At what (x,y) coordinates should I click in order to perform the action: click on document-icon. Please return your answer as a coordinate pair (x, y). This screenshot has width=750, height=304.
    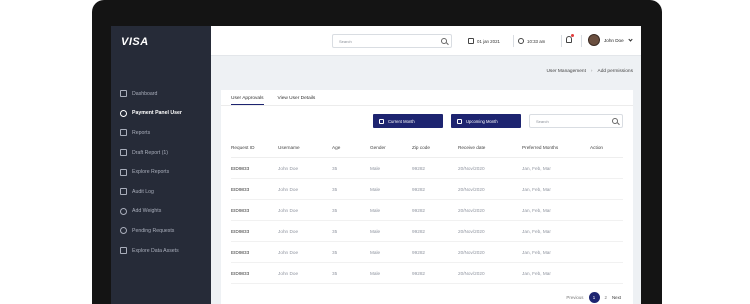
    Looking at the image, I should click on (123, 133).